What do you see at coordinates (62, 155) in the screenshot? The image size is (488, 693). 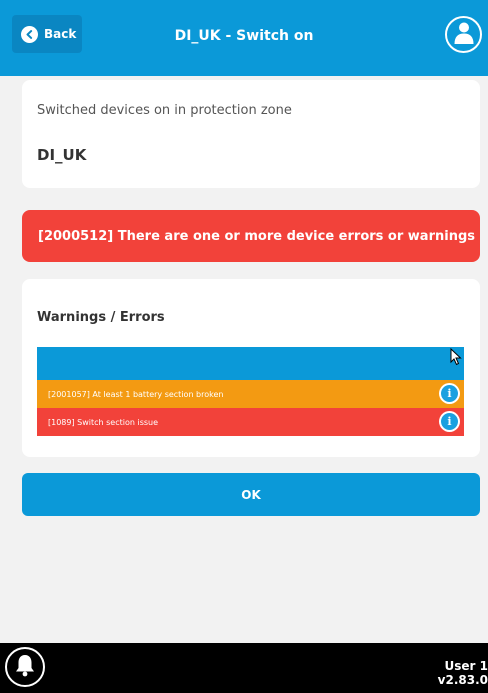 I see `zone-name: DI_UK` at bounding box center [62, 155].